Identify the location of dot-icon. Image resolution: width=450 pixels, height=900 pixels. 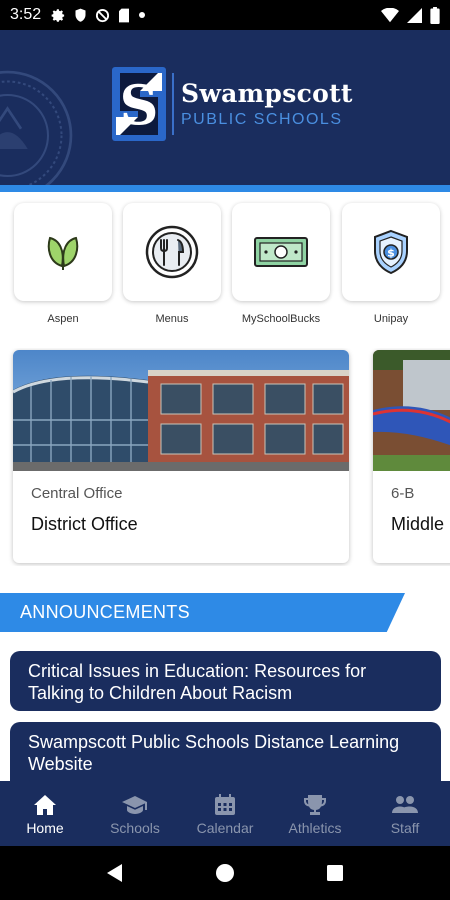
(142, 15).